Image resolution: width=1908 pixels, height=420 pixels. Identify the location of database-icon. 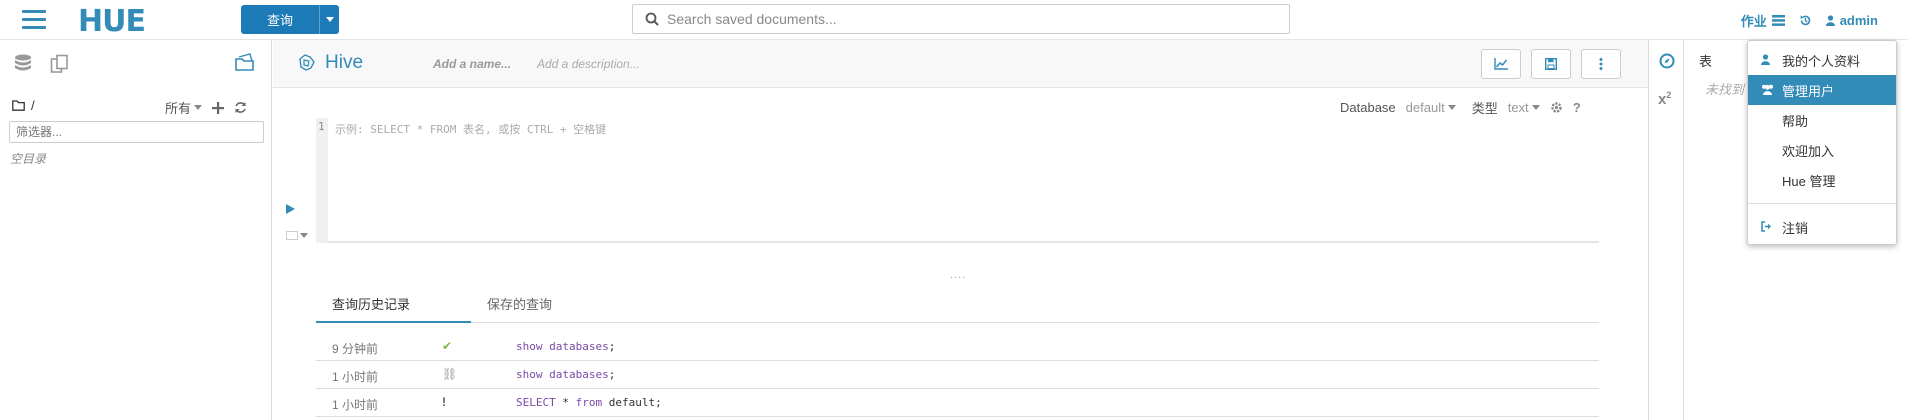
(23, 64).